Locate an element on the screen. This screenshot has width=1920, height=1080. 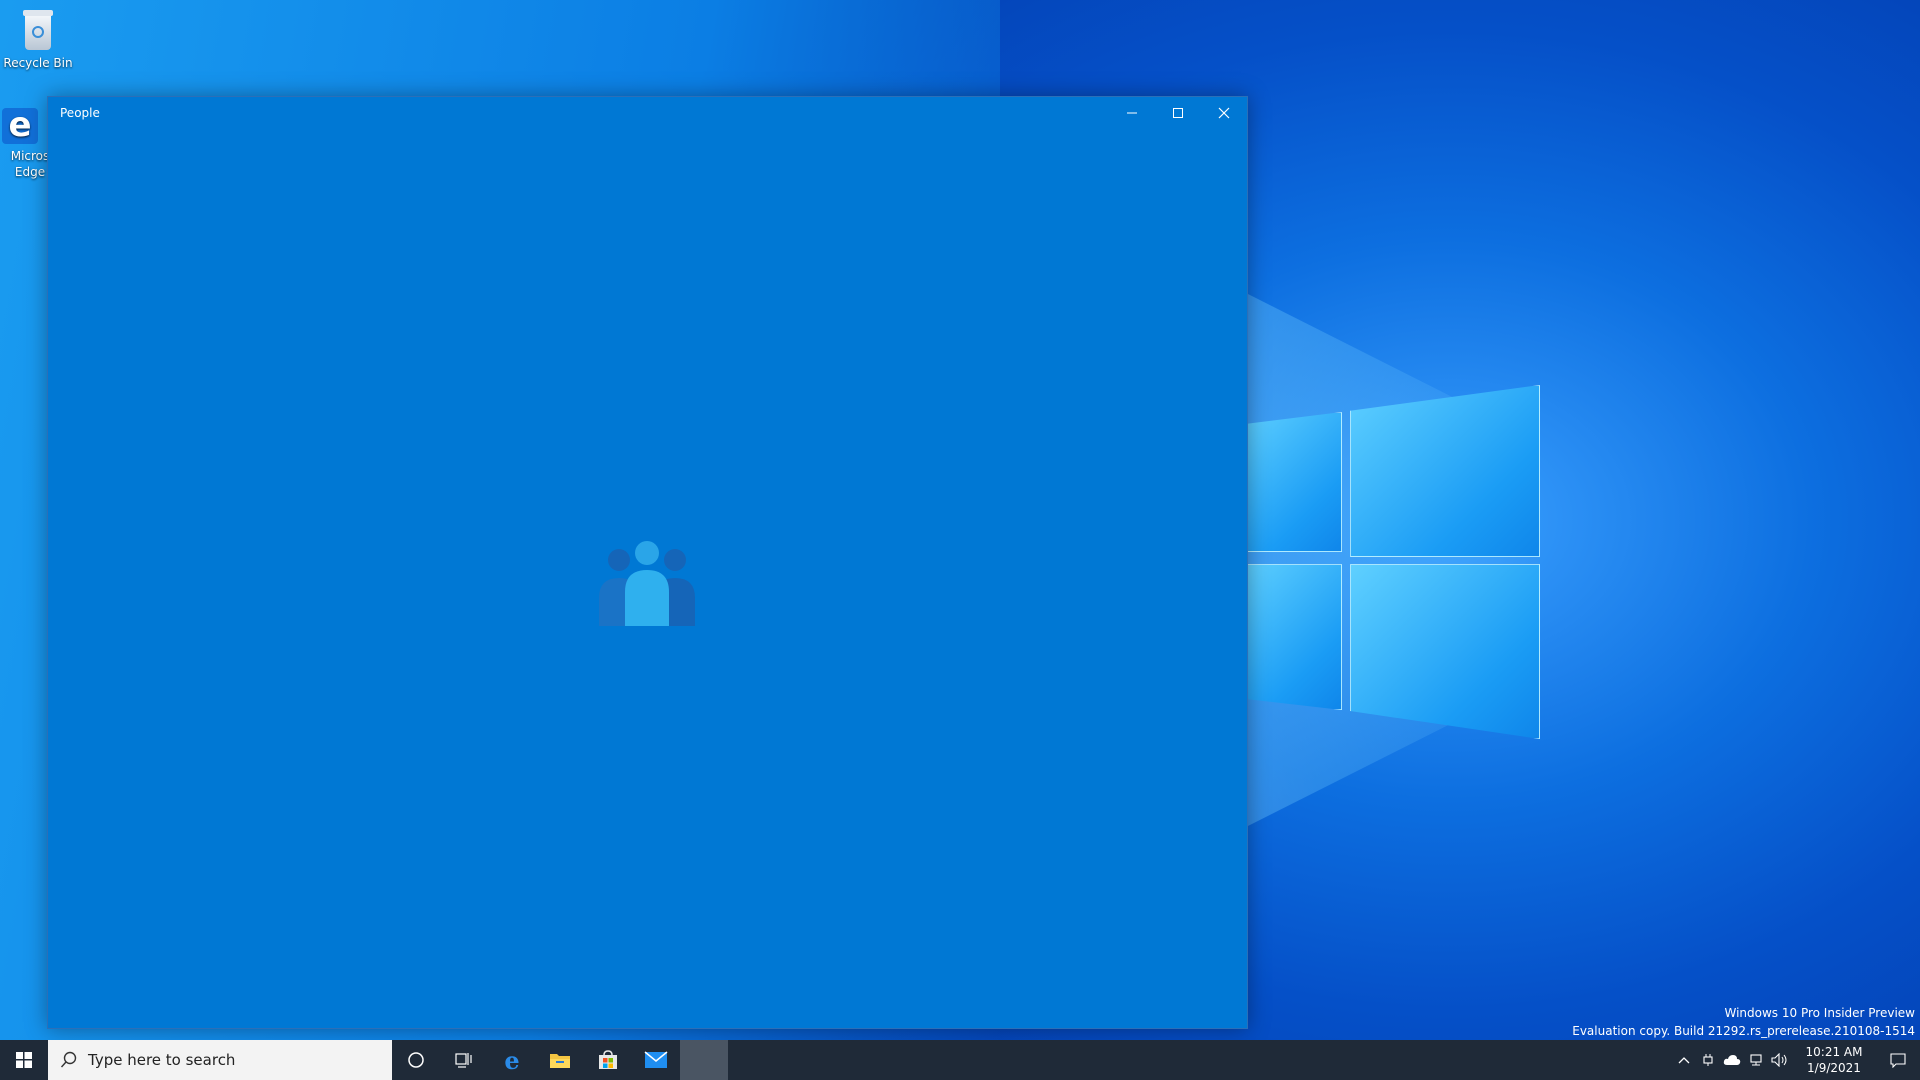
cloud-icon is located at coordinates (1732, 1060).